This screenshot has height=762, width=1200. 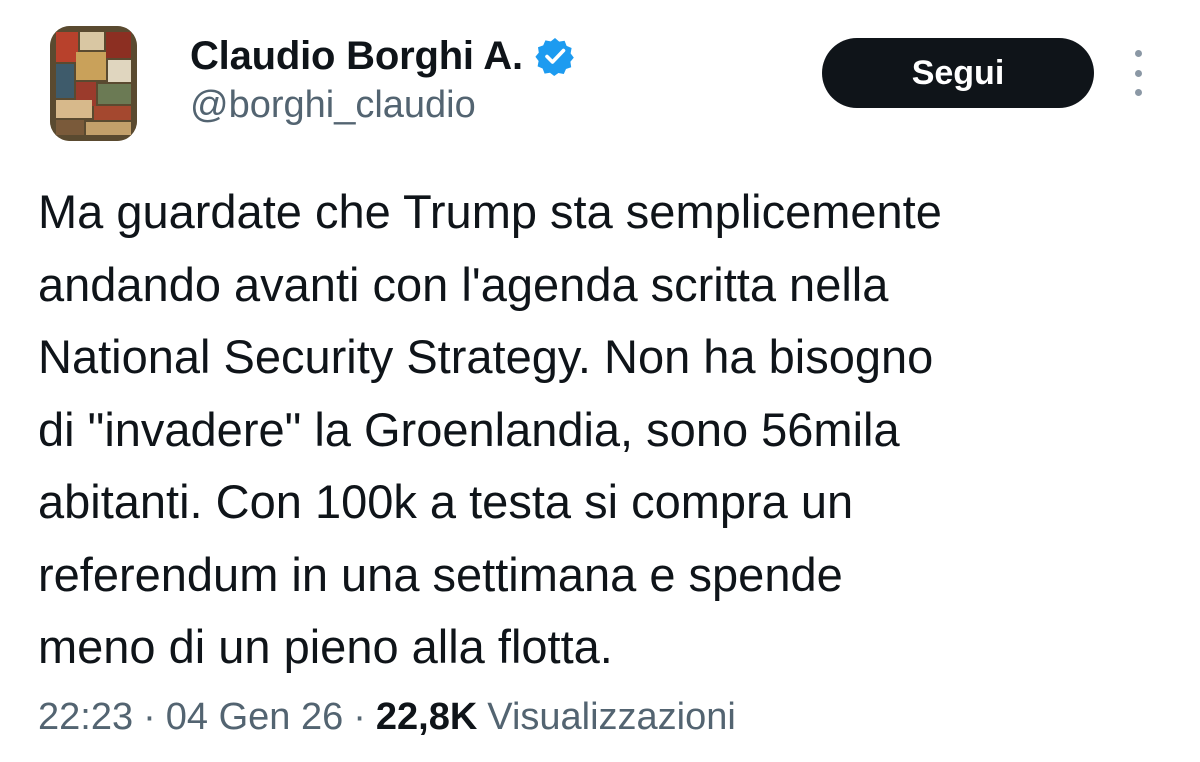 I want to click on avatar, so click(x=93, y=83).